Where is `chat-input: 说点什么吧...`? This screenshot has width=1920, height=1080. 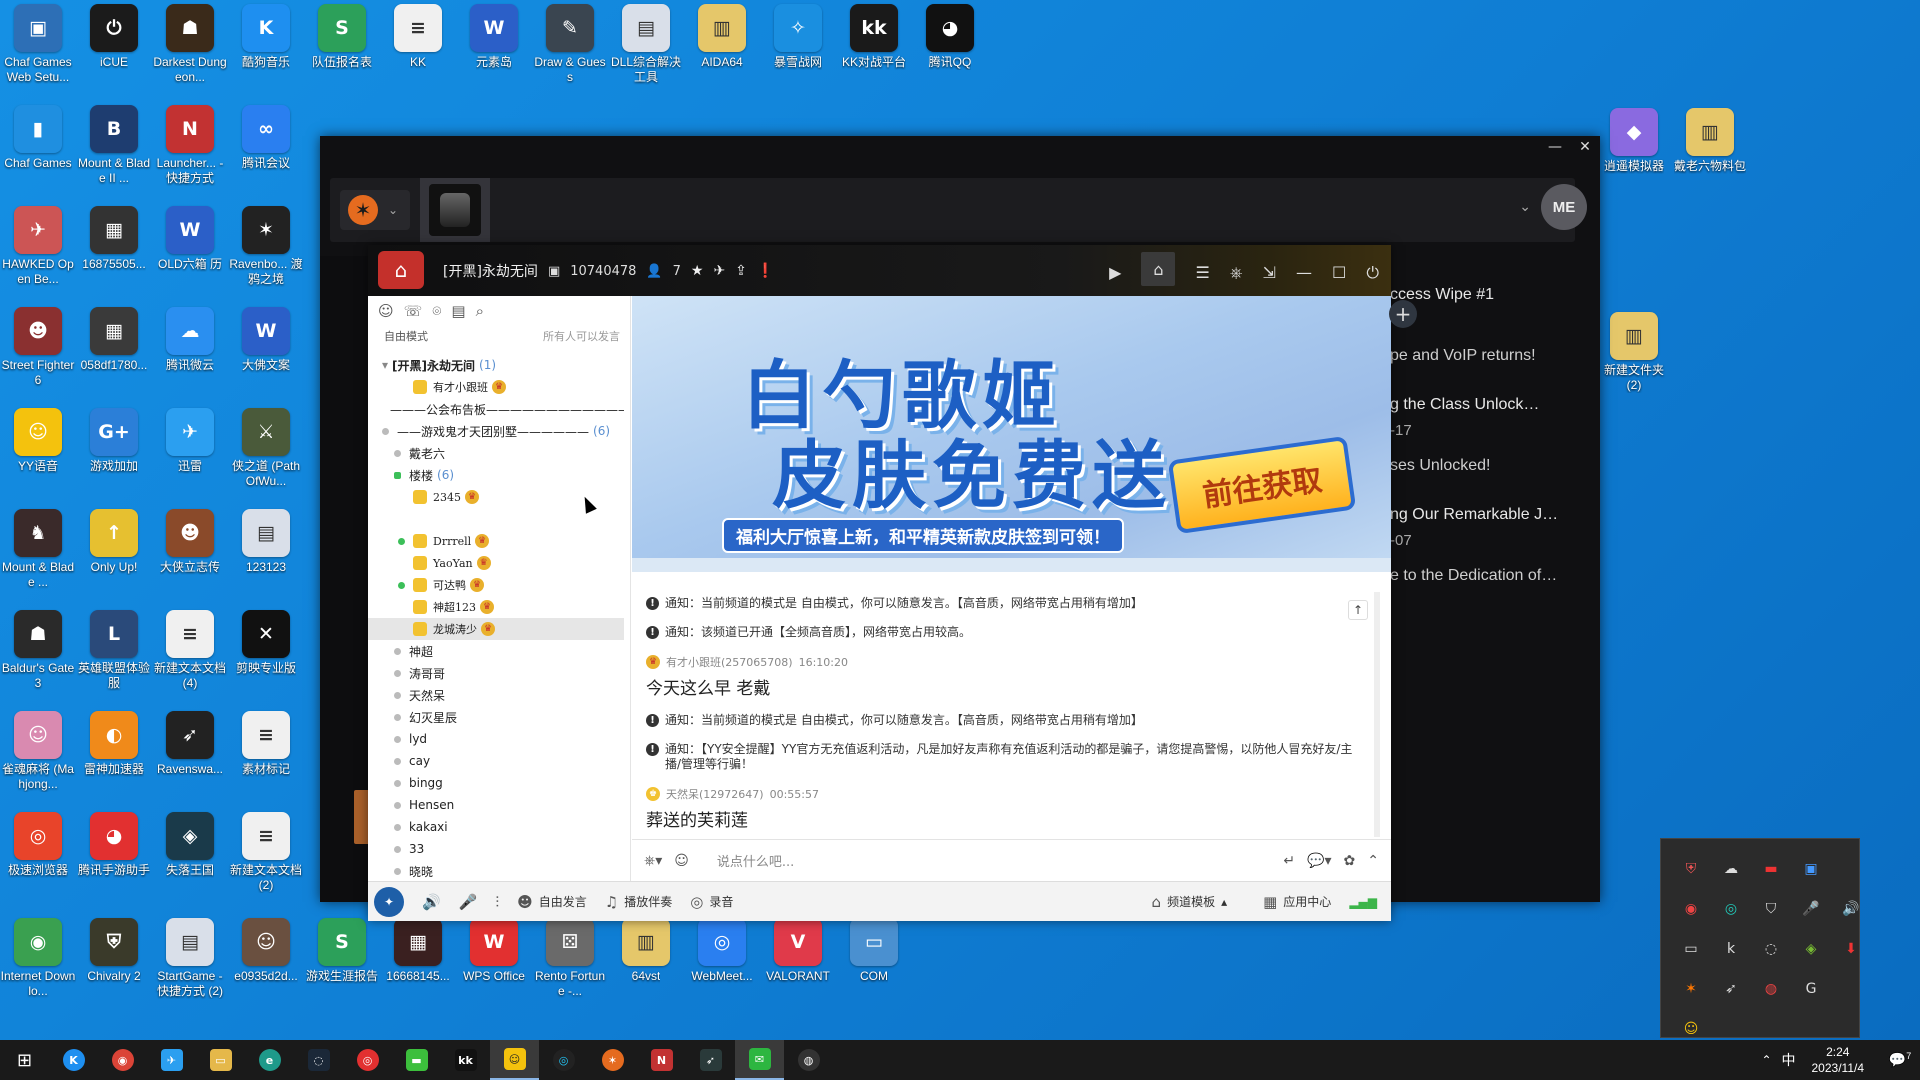 chat-input: 说点什么吧... is located at coordinates (994, 860).